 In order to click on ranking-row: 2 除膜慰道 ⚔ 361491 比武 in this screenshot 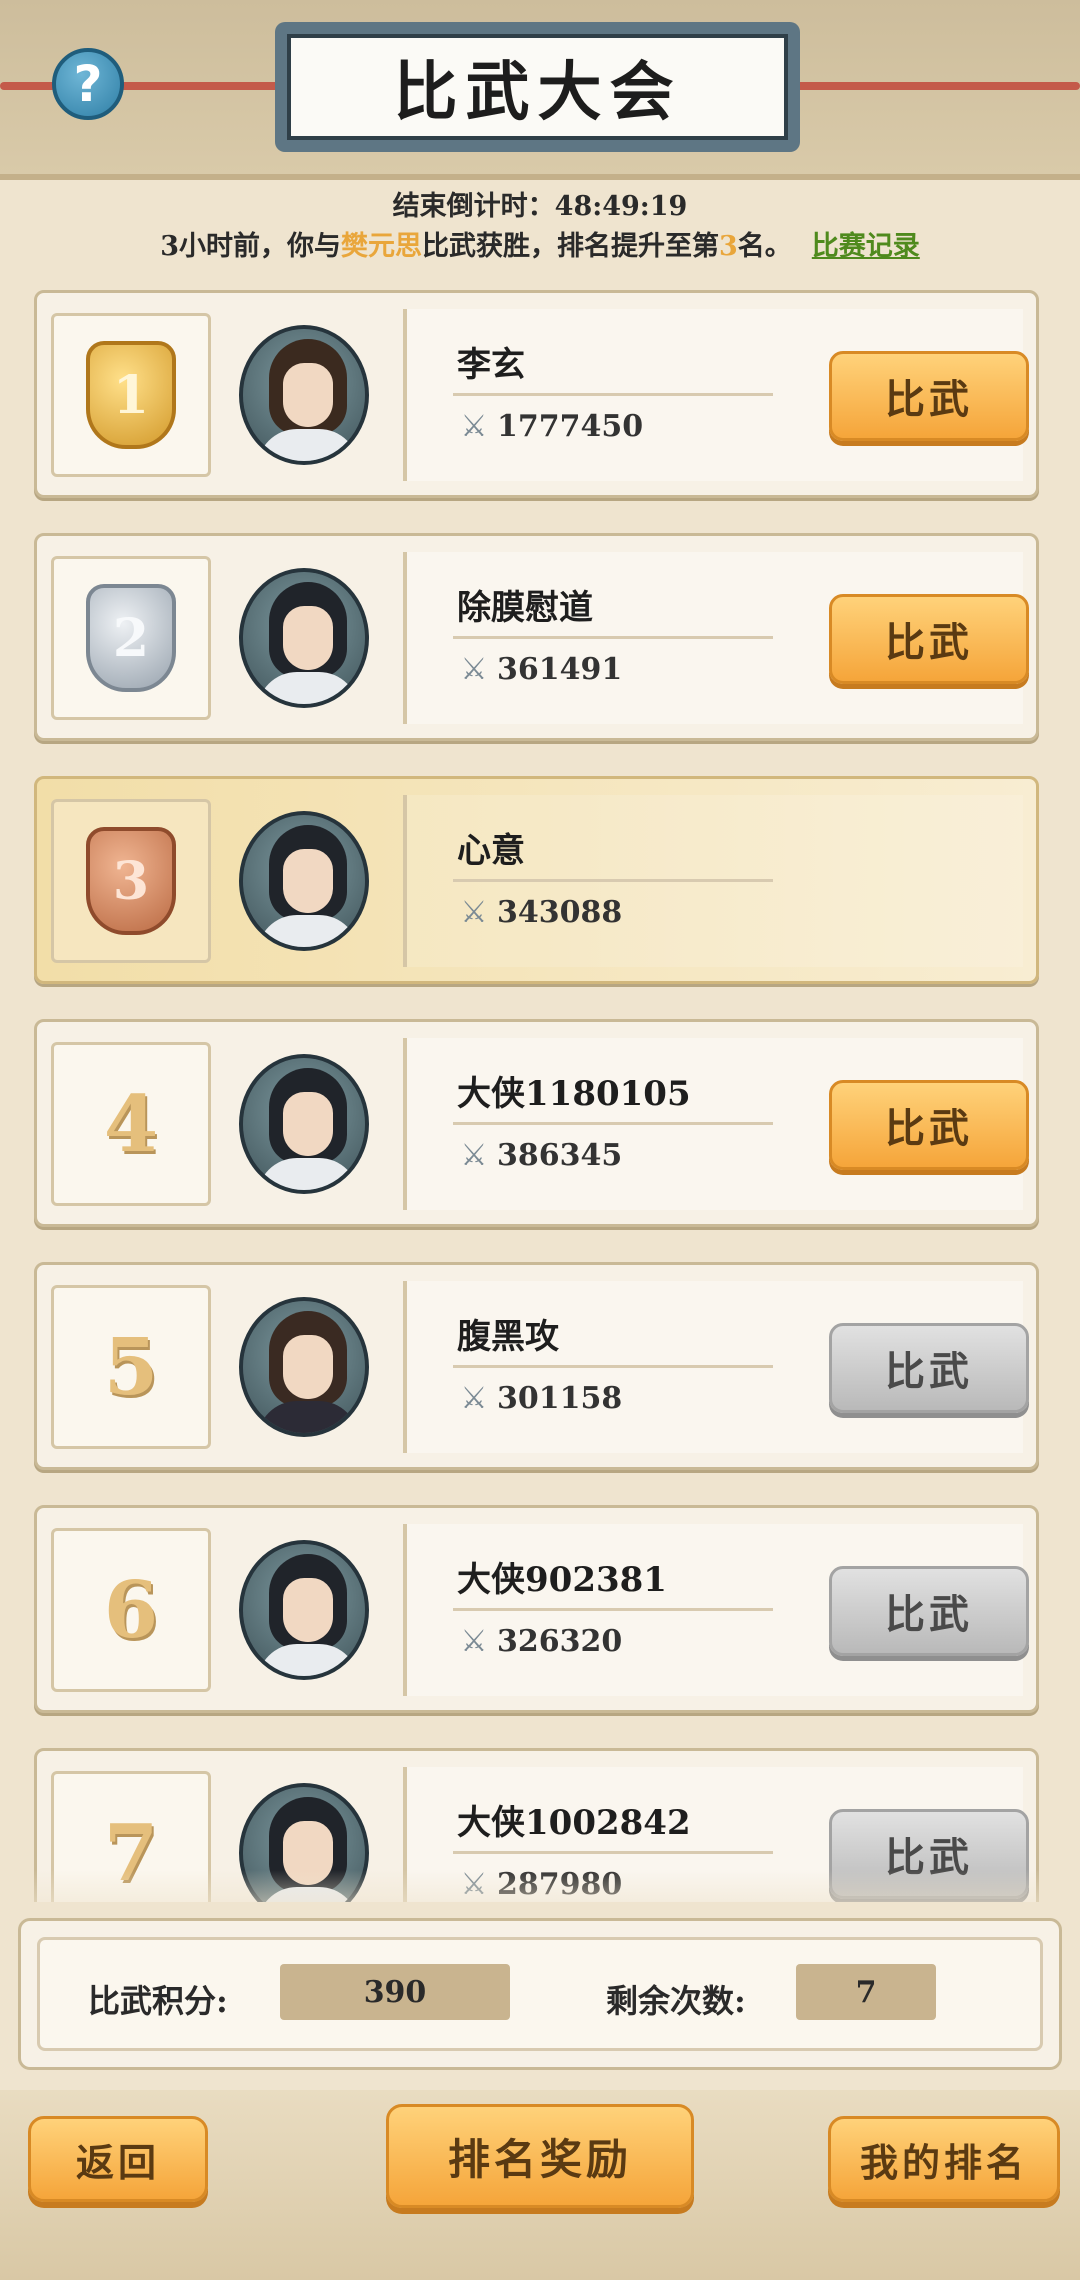, I will do `click(536, 637)`.